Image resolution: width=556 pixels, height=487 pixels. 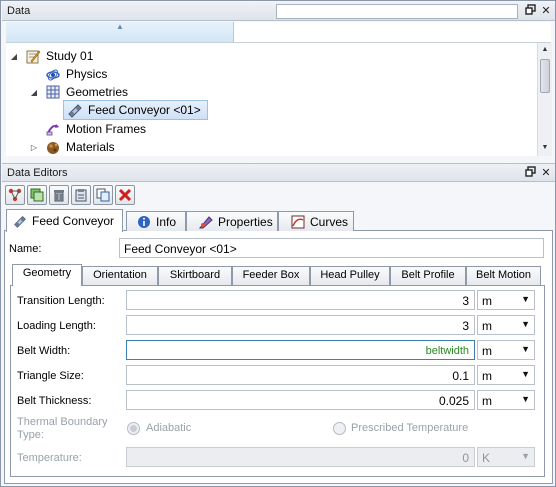 I want to click on tab-properties: Properties, so click(x=232, y=221).